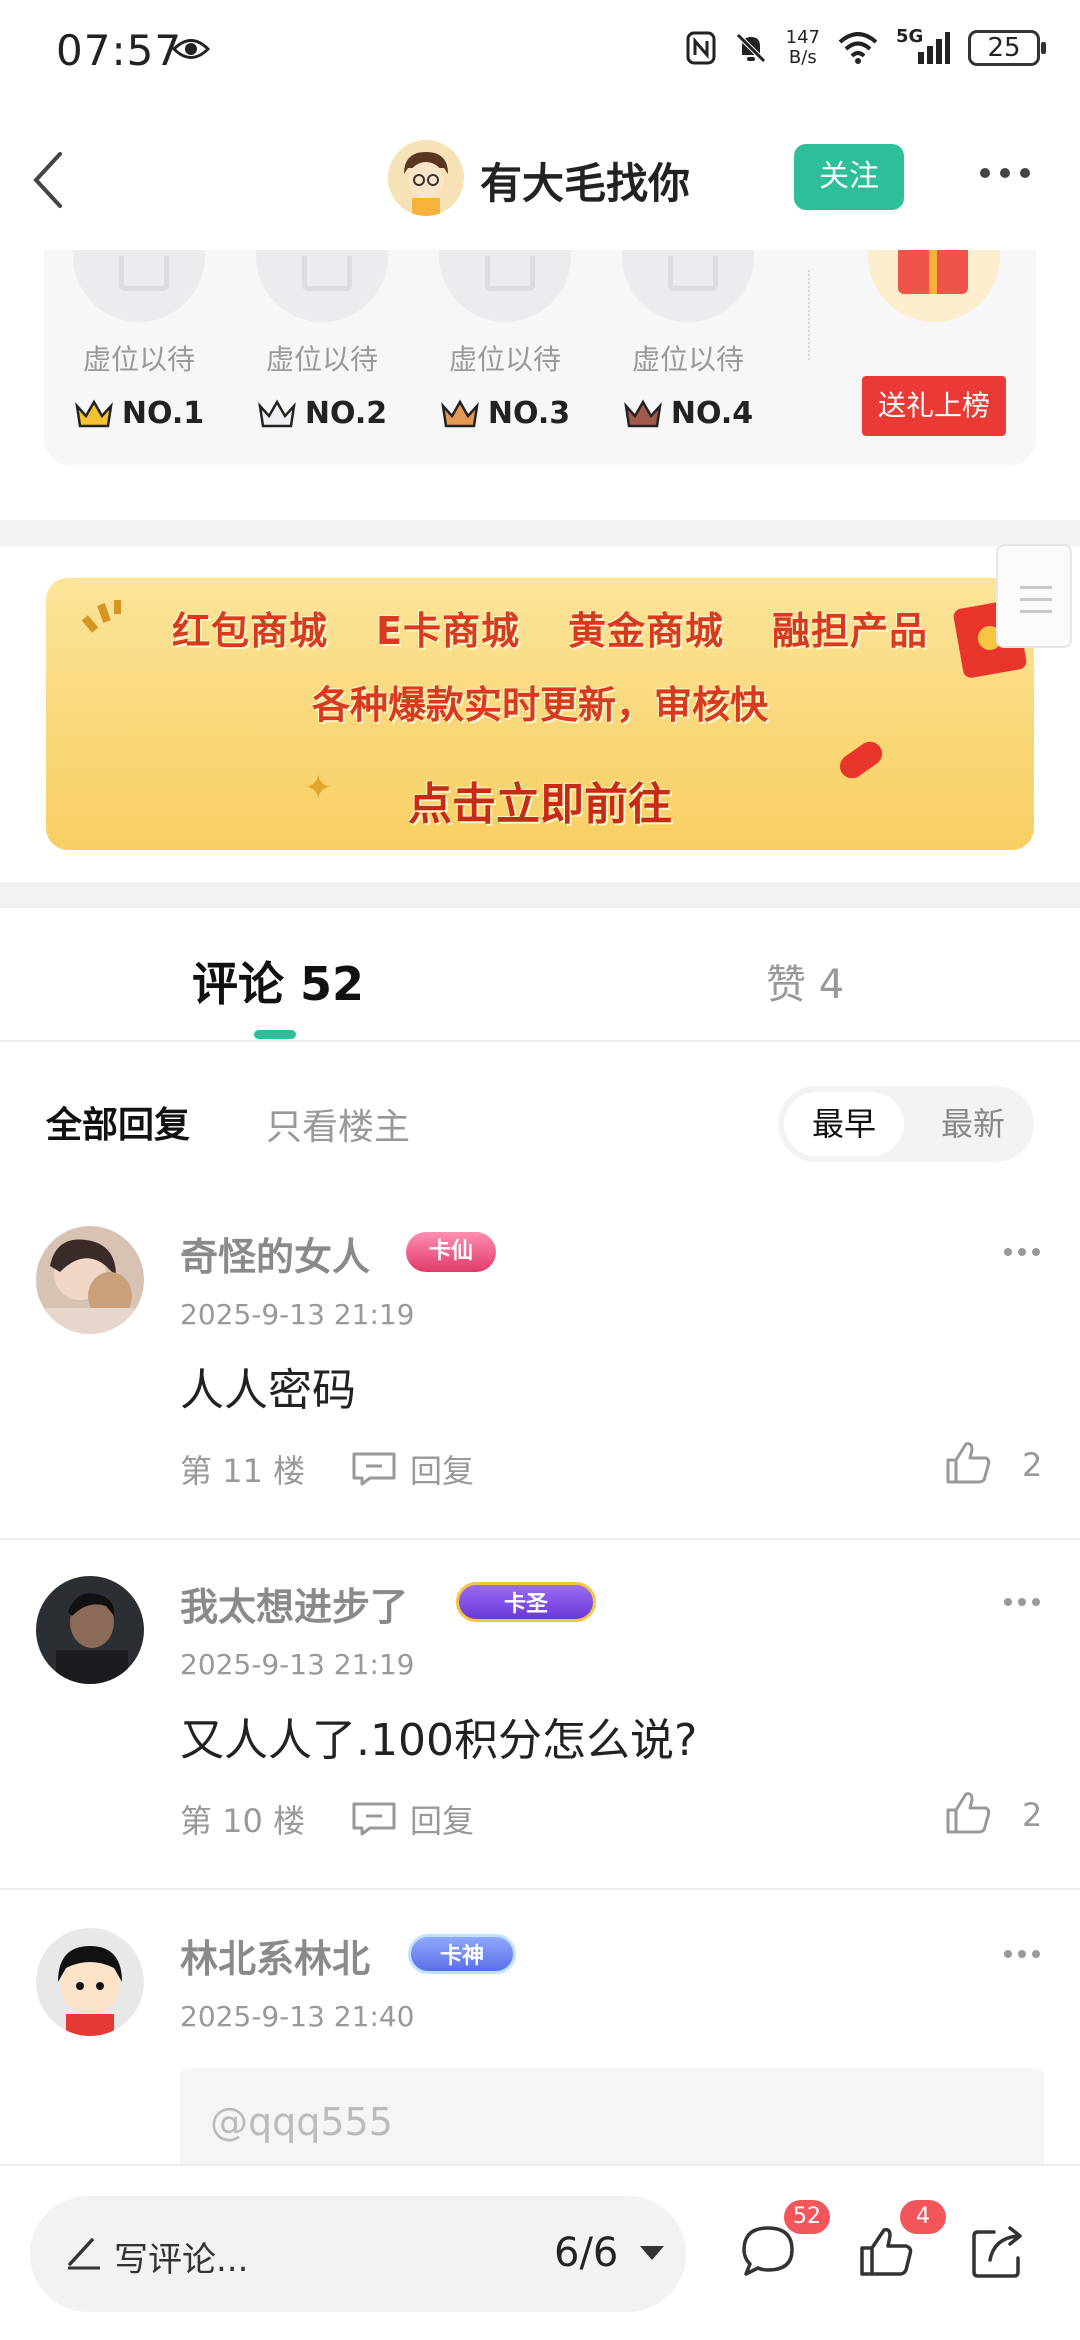 The width and height of the screenshot is (1080, 2340). Describe the element at coordinates (586, 2253) in the screenshot. I see `page-indicator: 6/6` at that location.